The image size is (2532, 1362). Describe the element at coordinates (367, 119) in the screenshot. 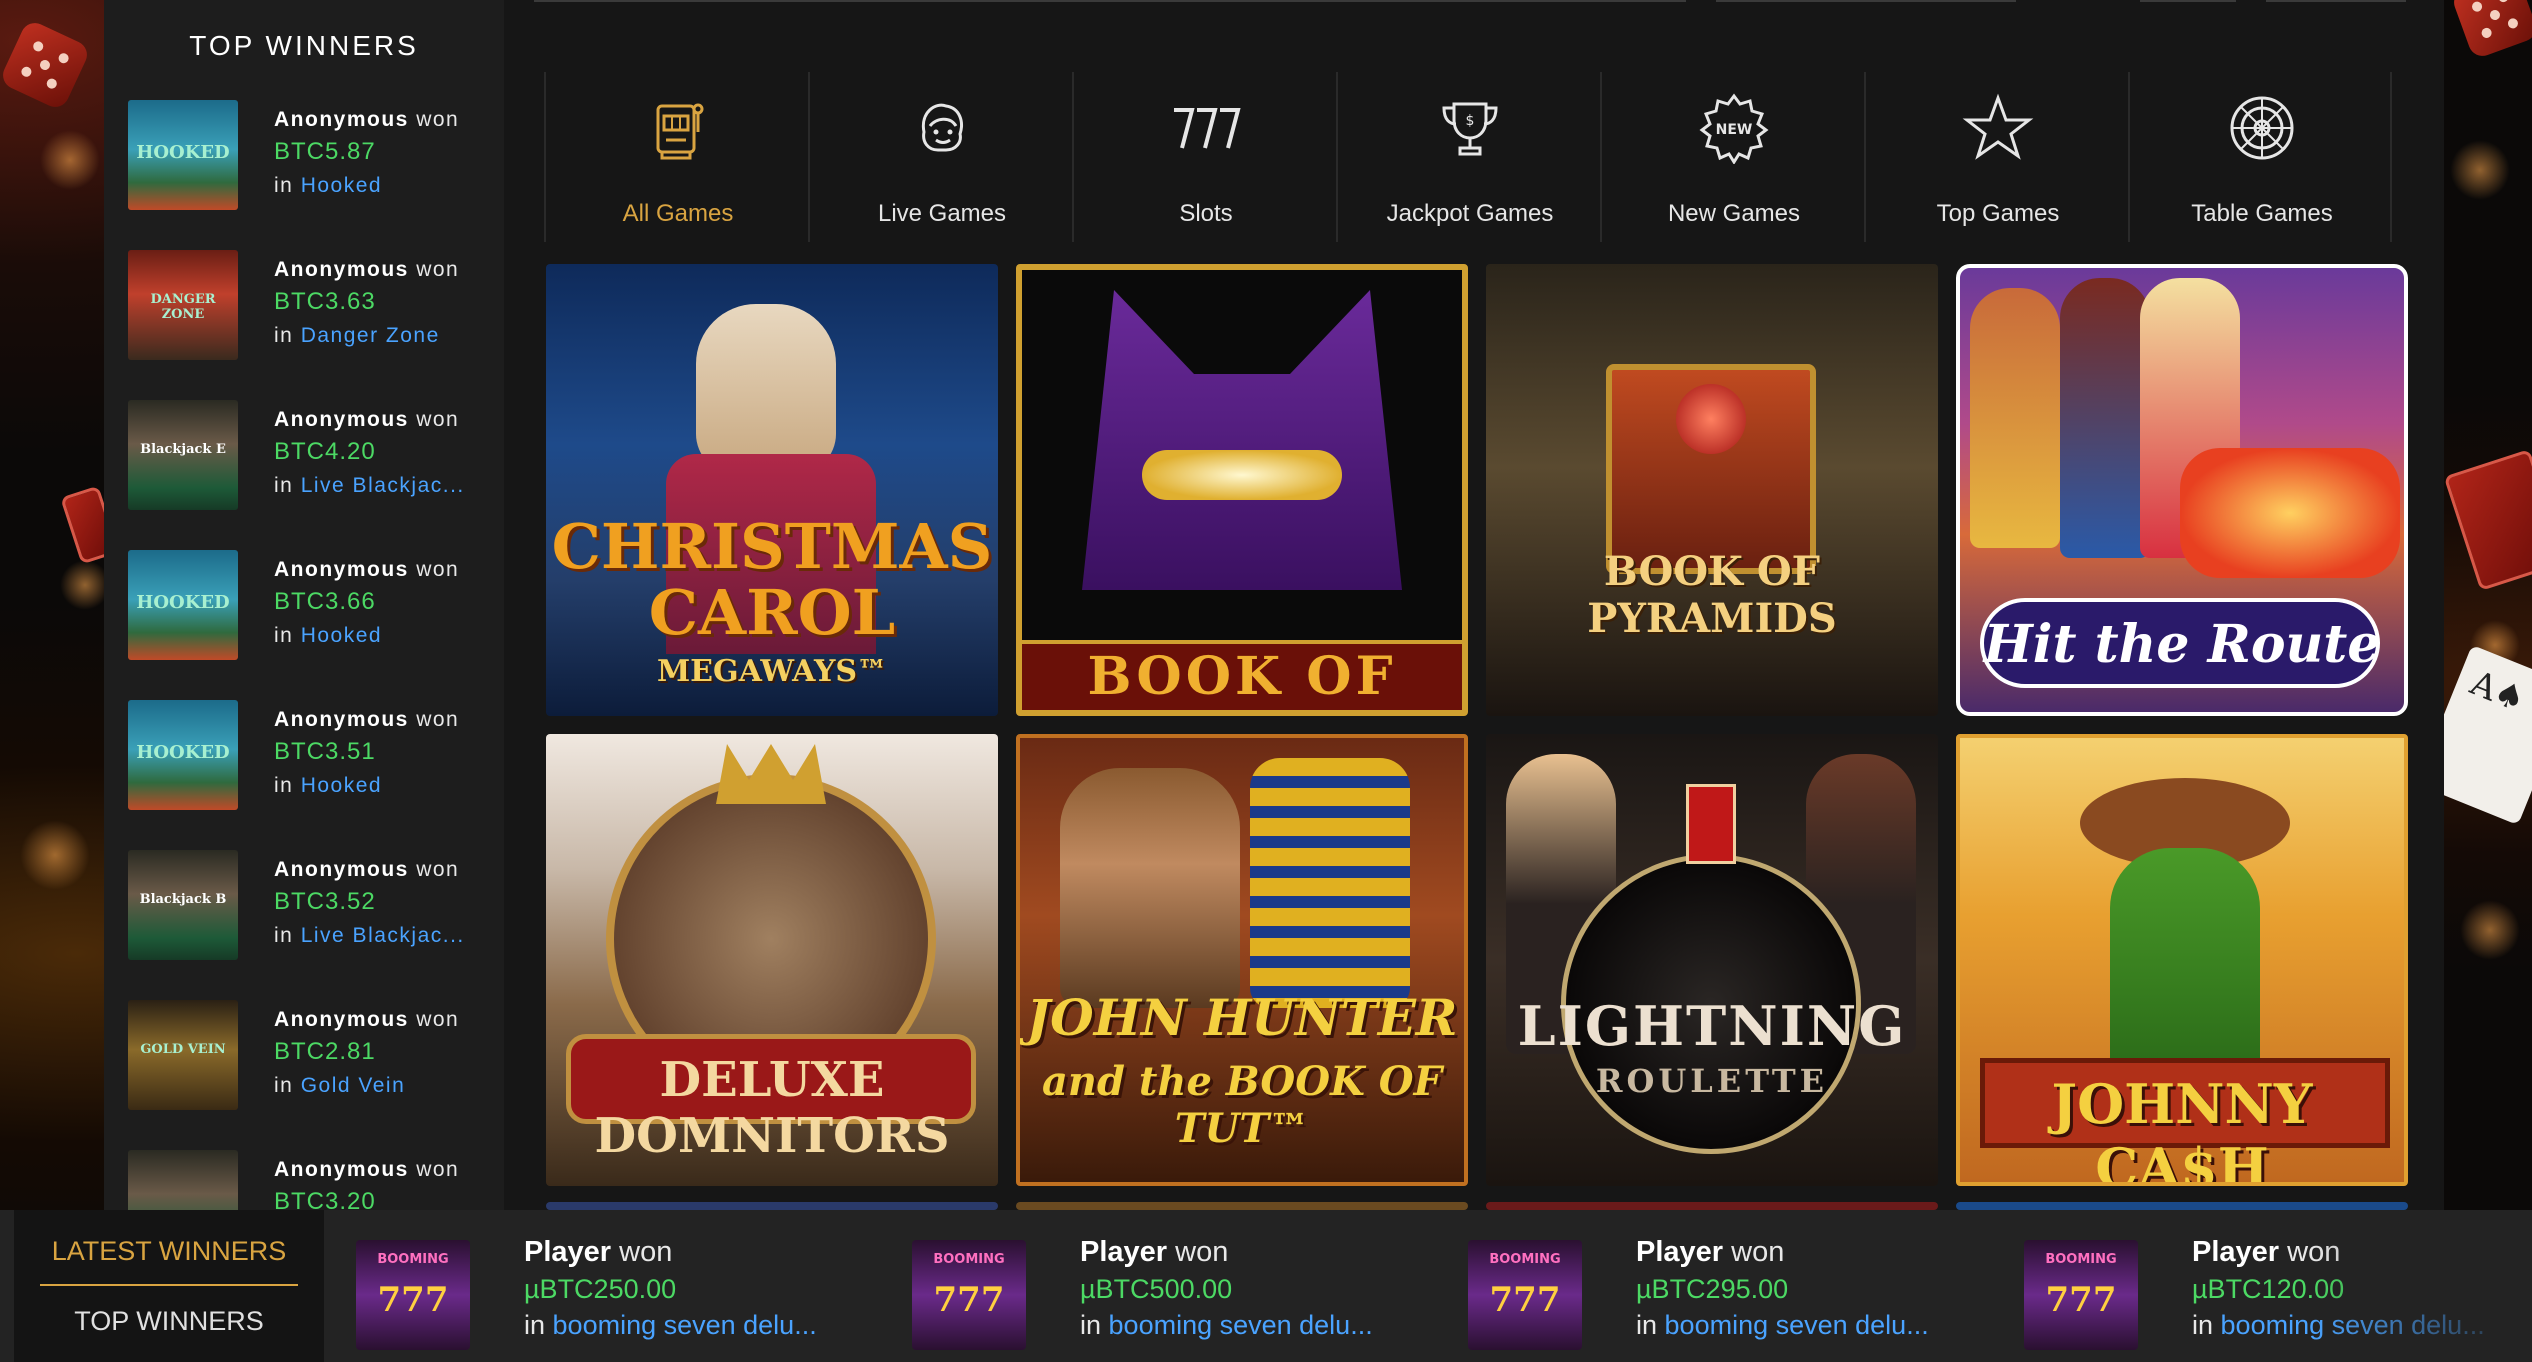

I see `winner-name: Anonymous won` at that location.